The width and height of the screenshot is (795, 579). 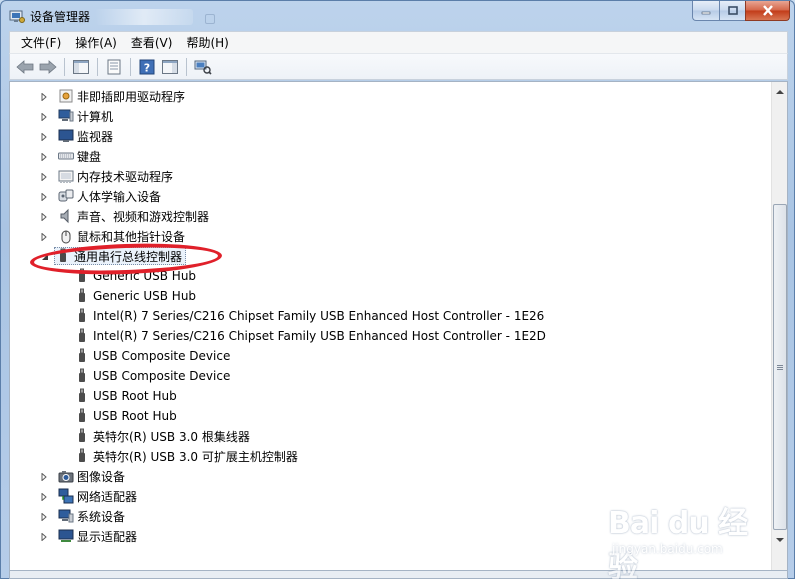 What do you see at coordinates (162, 356) in the screenshot?
I see `device-label: USB Composite Device` at bounding box center [162, 356].